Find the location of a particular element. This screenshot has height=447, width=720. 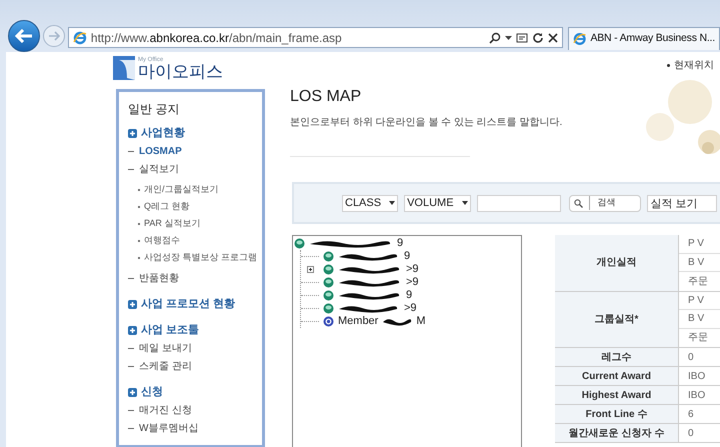

sidebar-subitem: Q레그 현황 is located at coordinates (195, 206).